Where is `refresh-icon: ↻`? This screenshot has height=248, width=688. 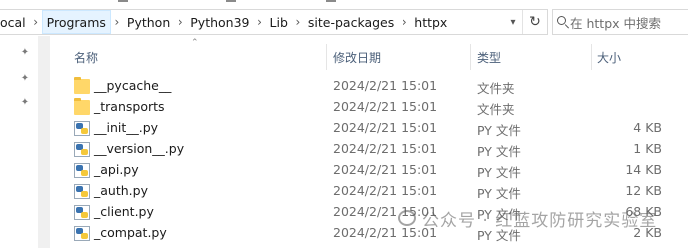
refresh-icon: ↻ is located at coordinates (535, 22).